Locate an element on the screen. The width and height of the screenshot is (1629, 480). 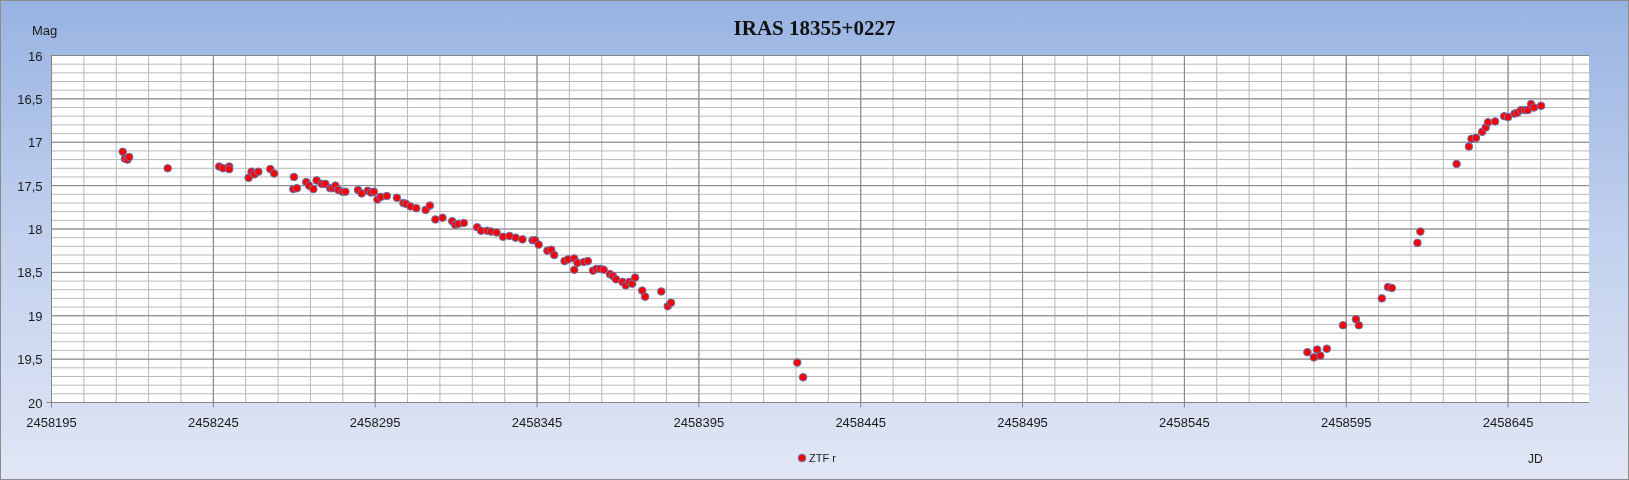
tick-label: 16 is located at coordinates (35, 56).